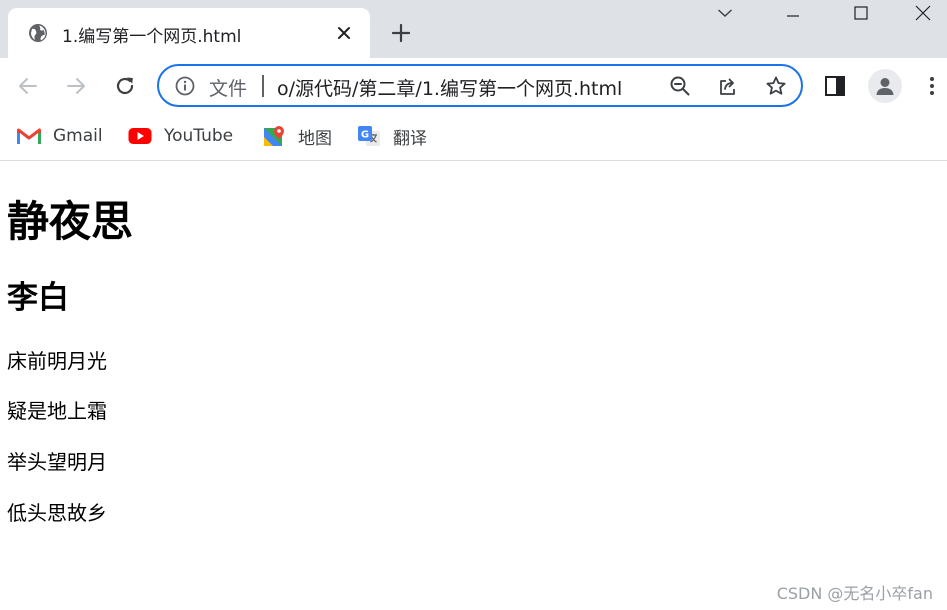  Describe the element at coordinates (283, 89) in the screenshot. I see `url-truncated-prefix: o` at that location.